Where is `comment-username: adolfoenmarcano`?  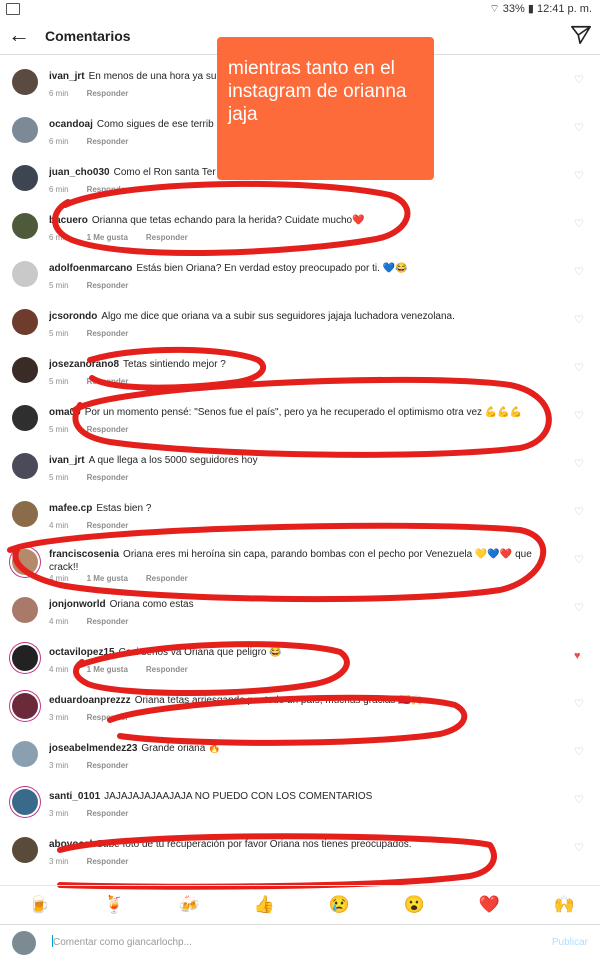
comment-username: adolfoenmarcano is located at coordinates (90, 268).